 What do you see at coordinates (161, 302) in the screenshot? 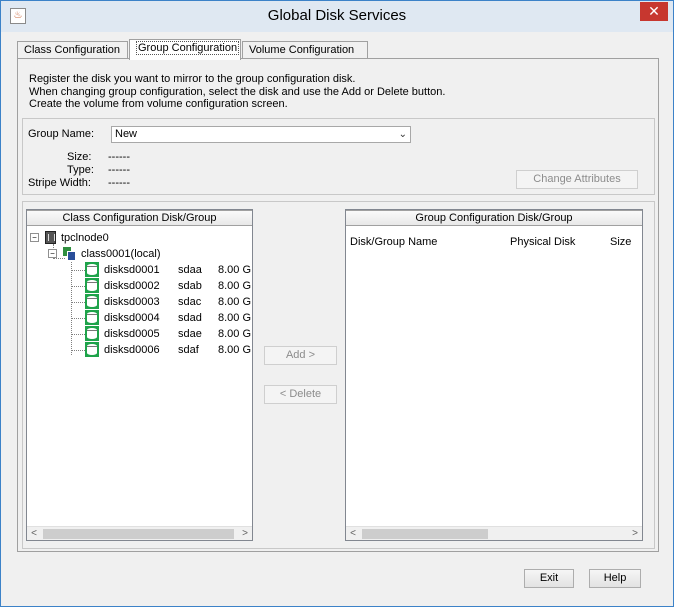
I see `tree-disk-node: disksd0003 sdac 8.00 G` at bounding box center [161, 302].